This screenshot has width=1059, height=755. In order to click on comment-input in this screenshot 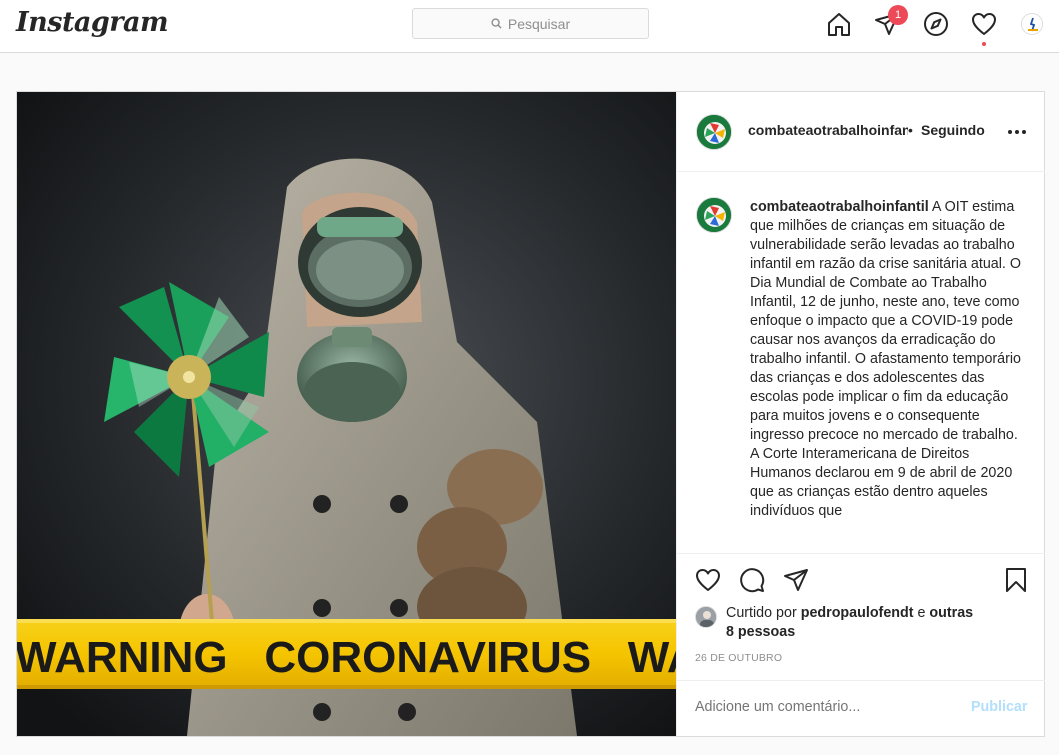, I will do `click(825, 707)`.